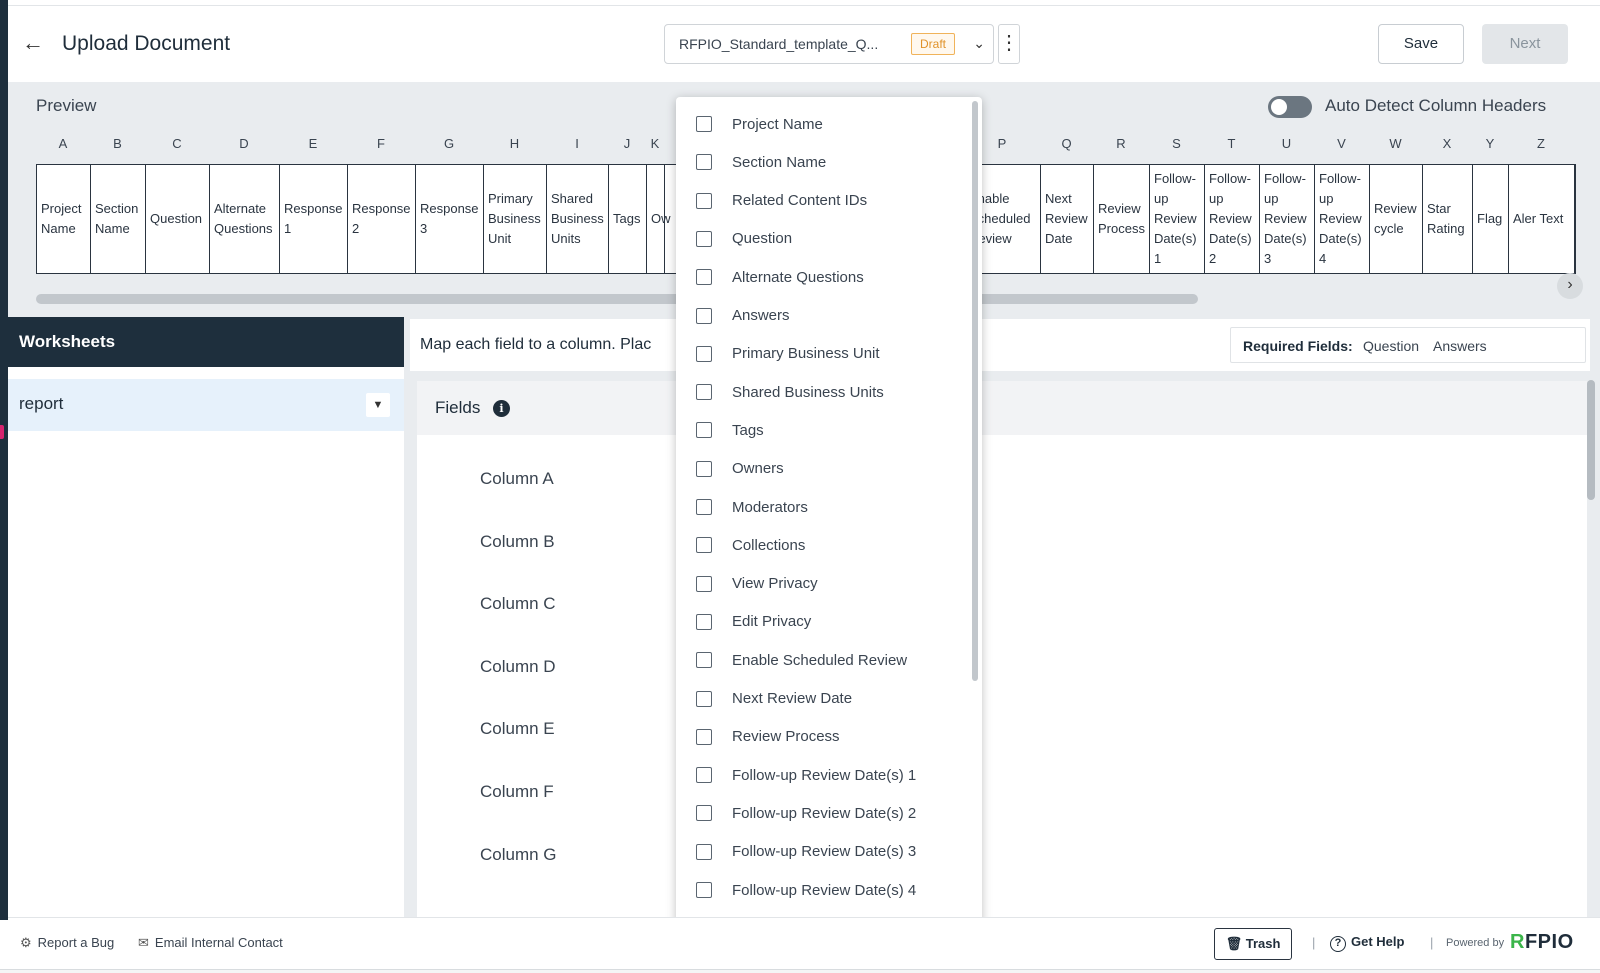 The height and width of the screenshot is (973, 1600). Describe the element at coordinates (792, 698) in the screenshot. I see `dropdown-option-label: Next Review Date` at that location.